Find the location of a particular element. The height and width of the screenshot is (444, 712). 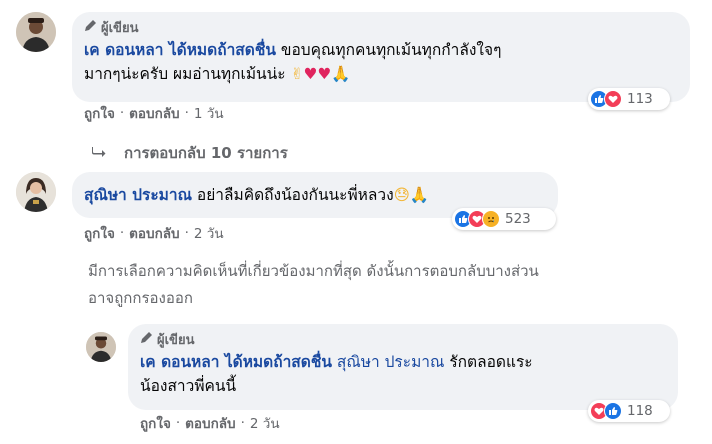

like-icon is located at coordinates (613, 411).